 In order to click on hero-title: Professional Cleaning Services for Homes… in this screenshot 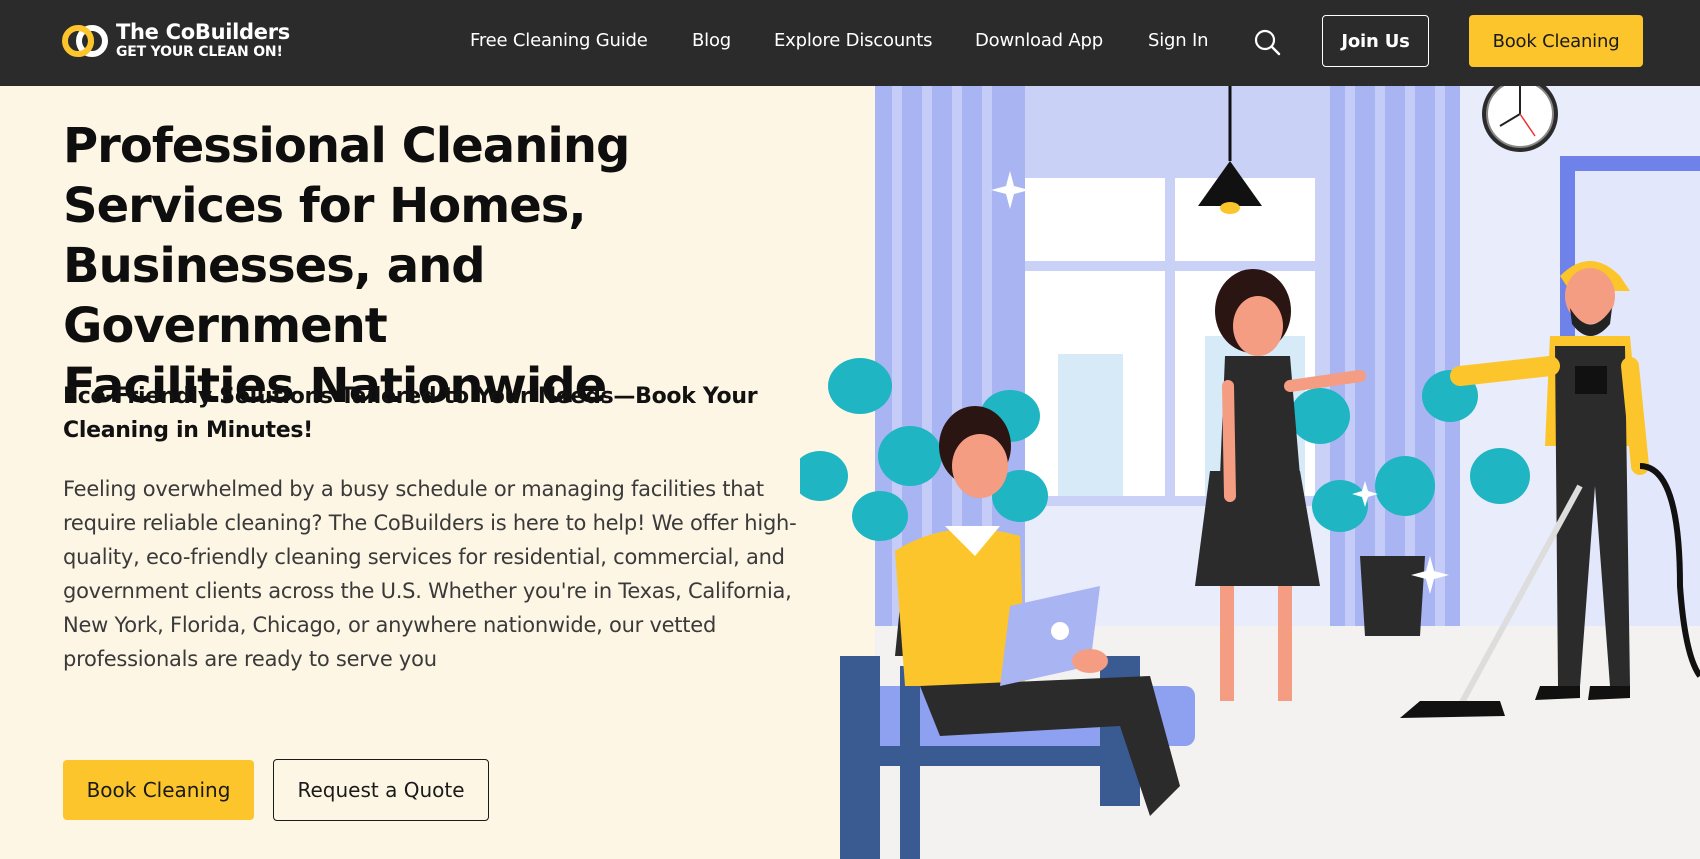, I will do `click(346, 266)`.